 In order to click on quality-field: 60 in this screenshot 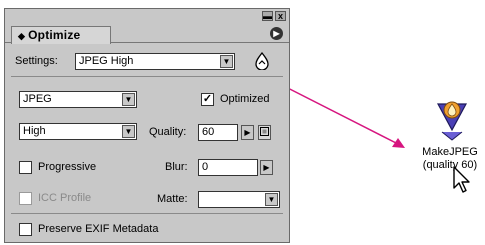, I will do `click(218, 132)`.